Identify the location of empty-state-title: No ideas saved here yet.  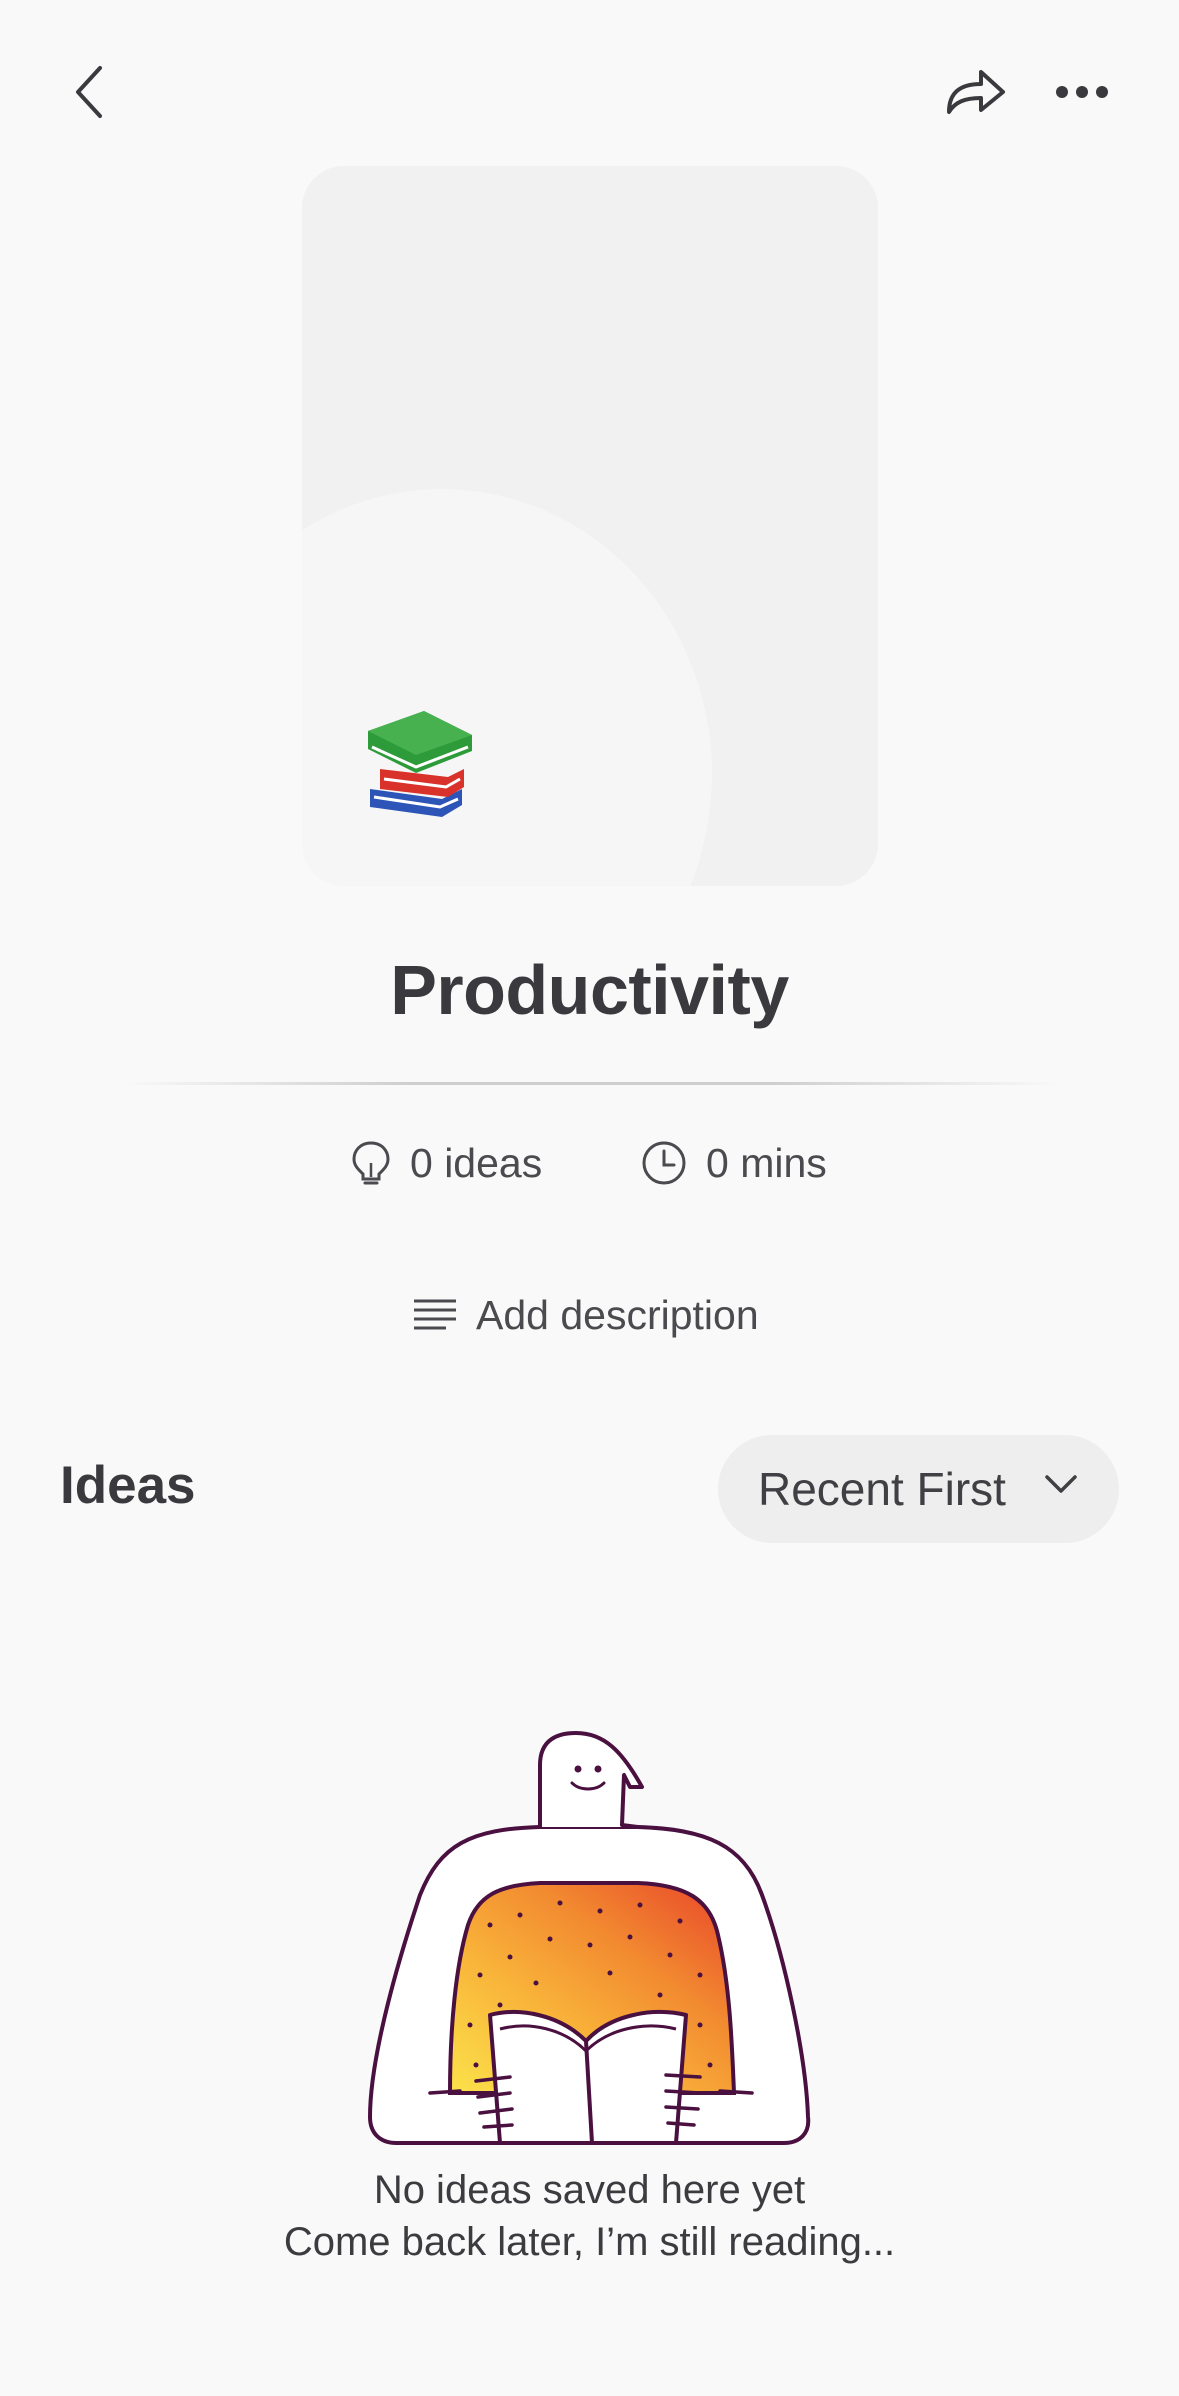
(589, 2190).